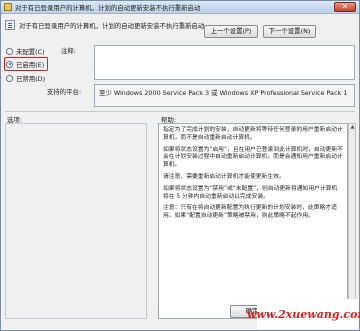 This screenshot has width=360, height=331. Describe the element at coordinates (30, 64) in the screenshot. I see `radio-label: 已启用(E)` at that location.